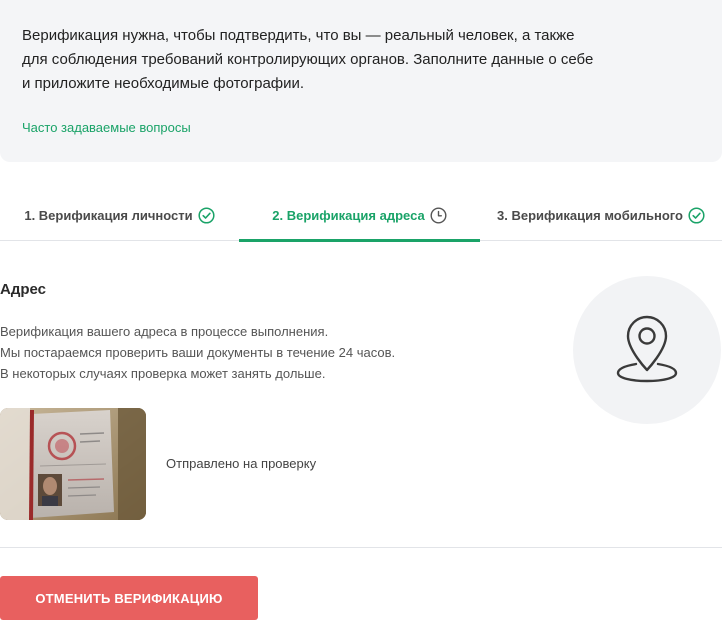 This screenshot has height=622, width=728. I want to click on document-status: Отправлено на проверку, so click(241, 463).